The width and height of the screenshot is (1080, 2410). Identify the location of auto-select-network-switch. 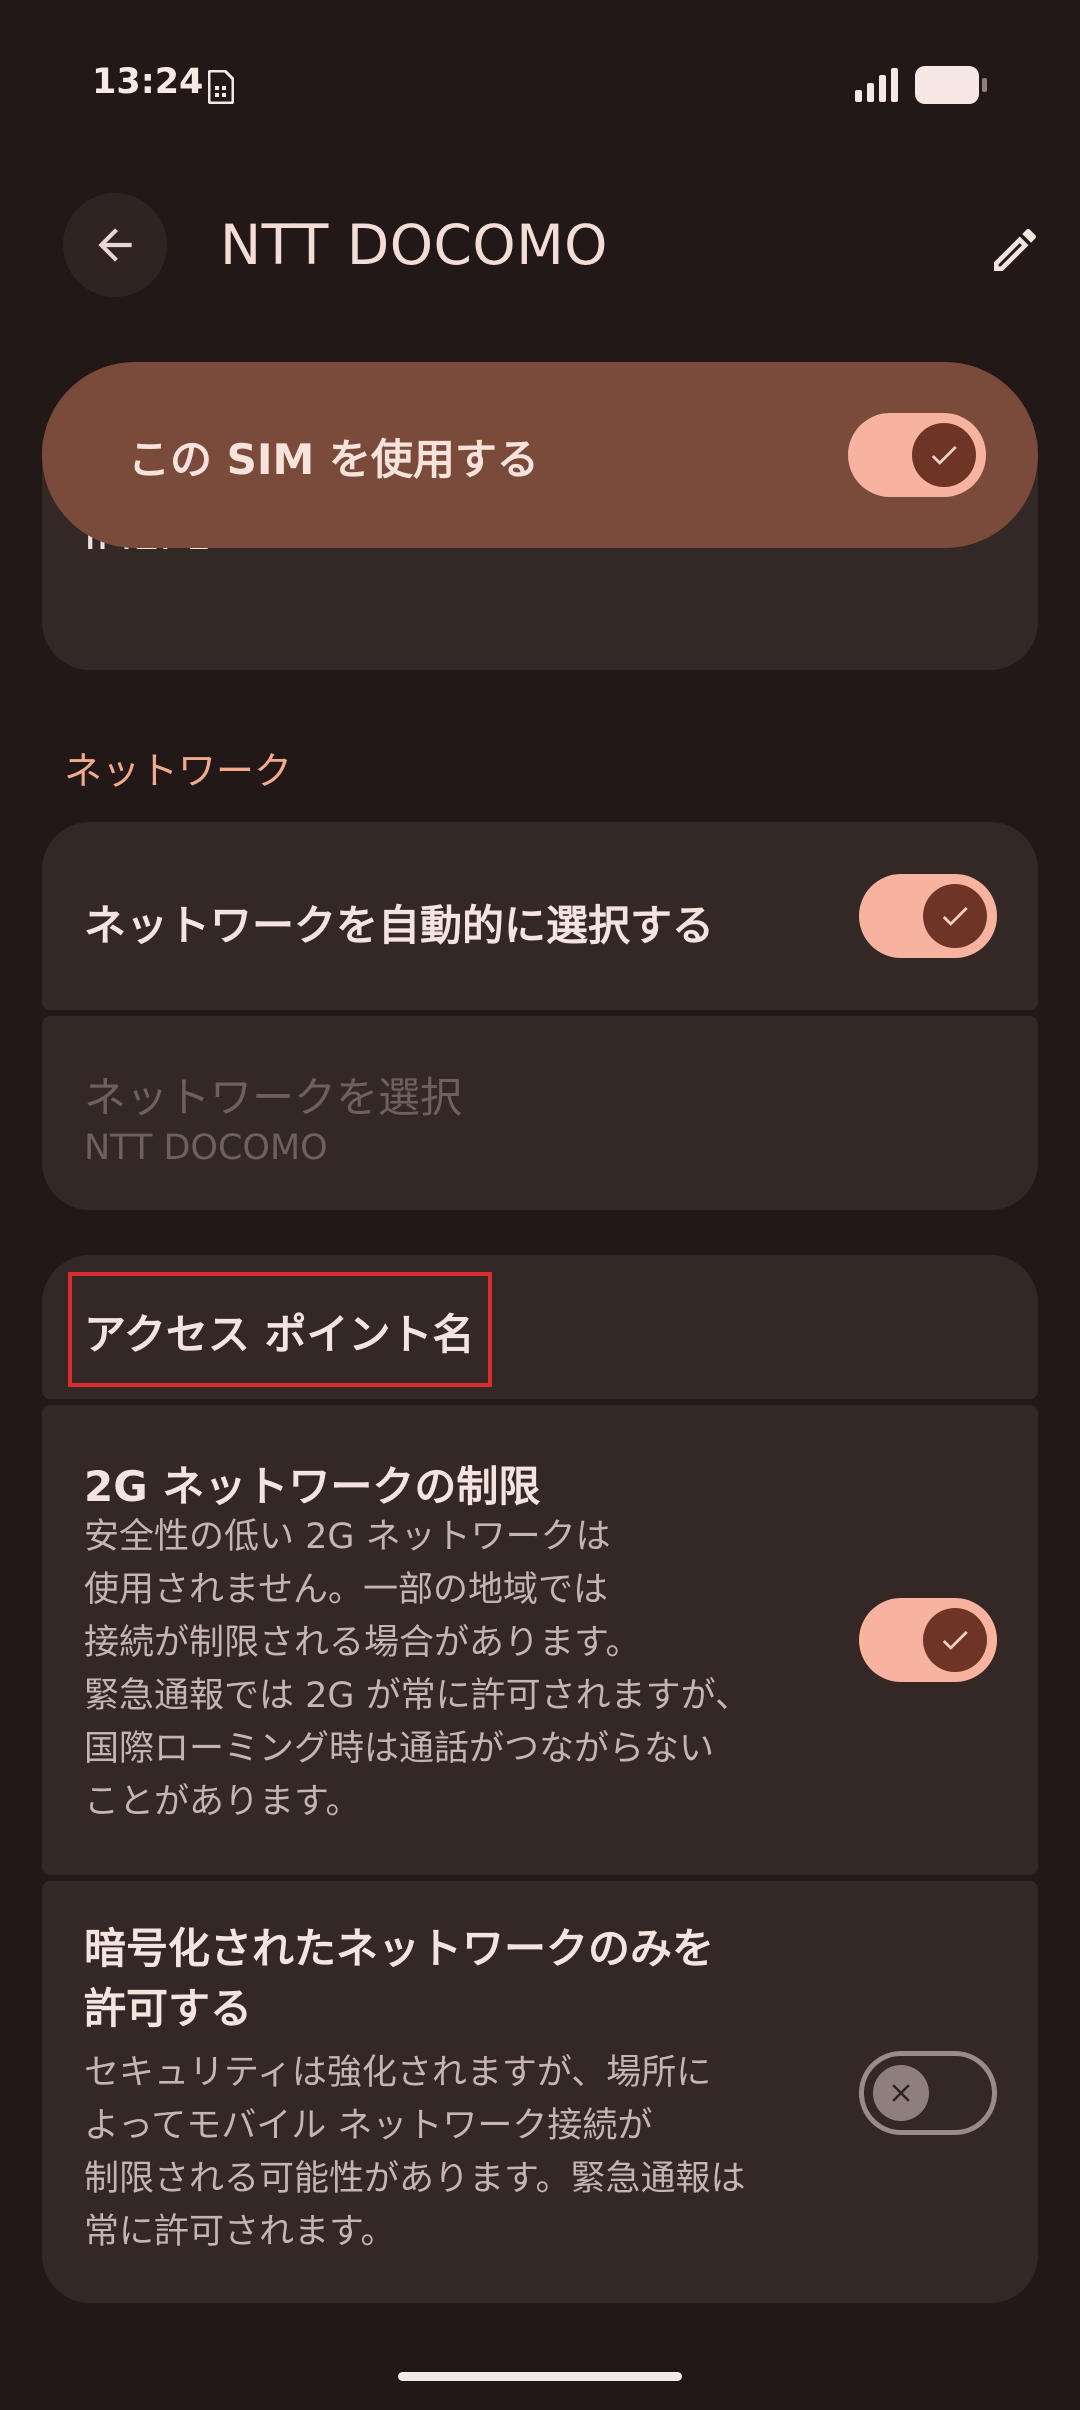
(928, 916).